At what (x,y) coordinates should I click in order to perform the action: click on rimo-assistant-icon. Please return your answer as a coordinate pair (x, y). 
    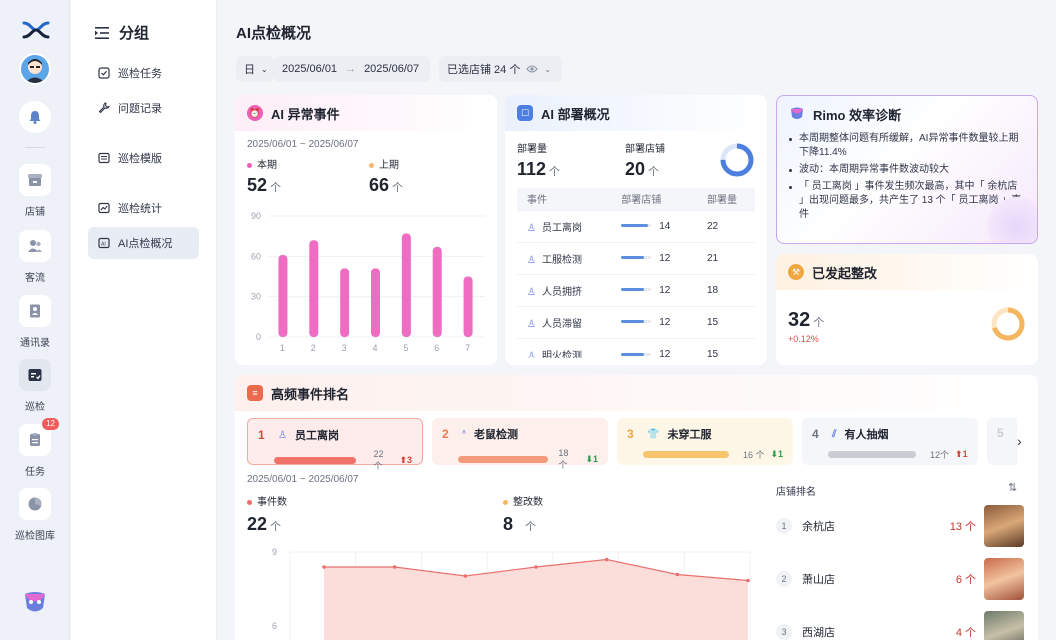
    Looking at the image, I should click on (35, 602).